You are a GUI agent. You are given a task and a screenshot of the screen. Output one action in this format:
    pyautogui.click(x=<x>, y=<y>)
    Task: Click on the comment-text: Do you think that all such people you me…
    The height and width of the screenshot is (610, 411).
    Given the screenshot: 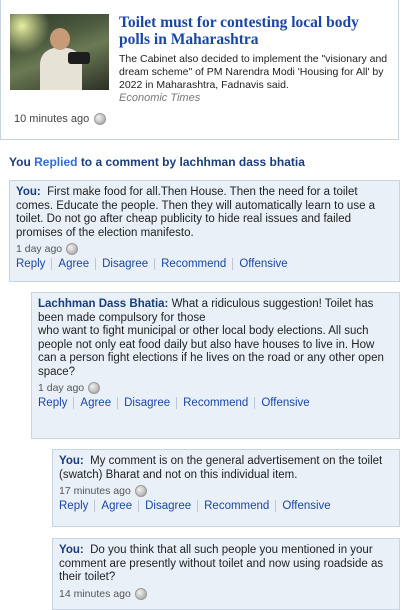 What is the action you would take?
    pyautogui.click(x=221, y=563)
    